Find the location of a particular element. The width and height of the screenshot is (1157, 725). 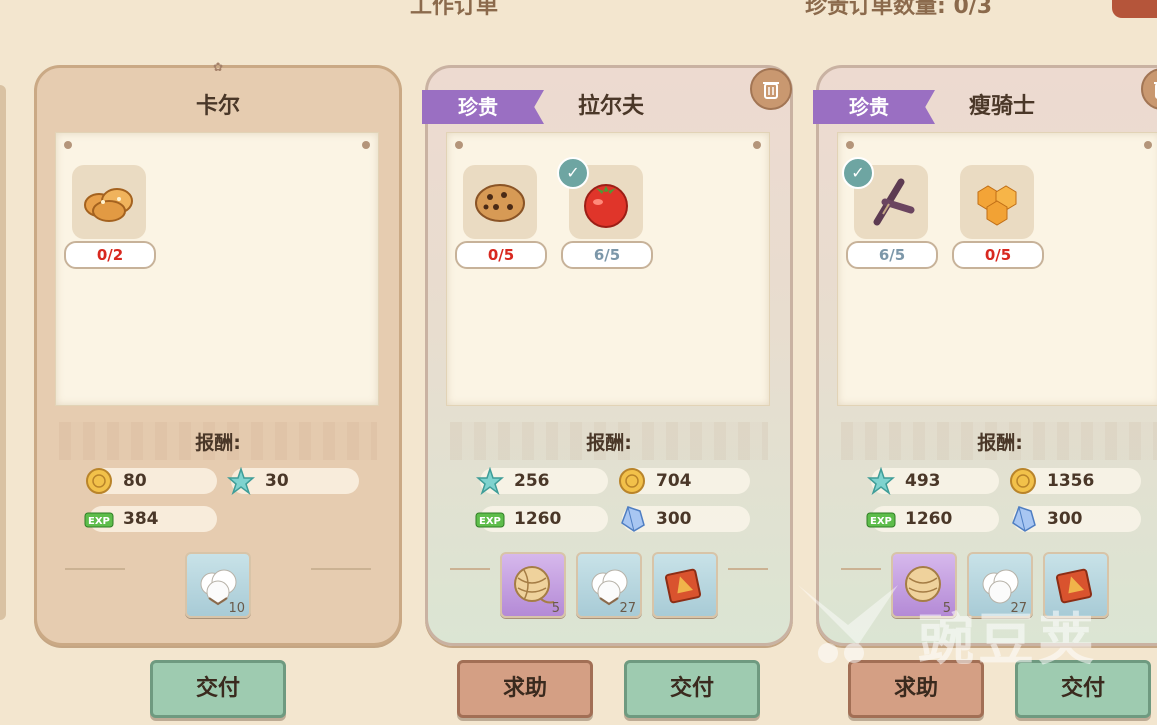

reward-value: 256 is located at coordinates (532, 481).